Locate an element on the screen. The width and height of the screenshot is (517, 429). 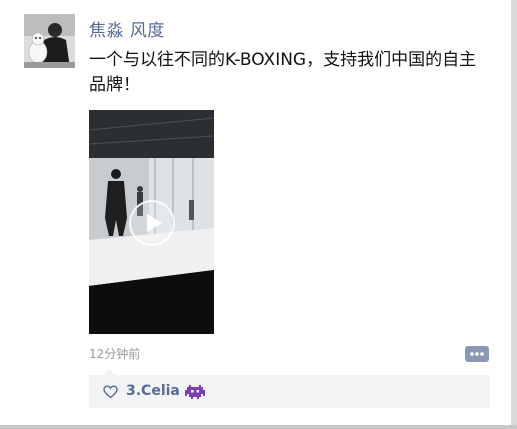
bottom-edge is located at coordinates (258, 427).